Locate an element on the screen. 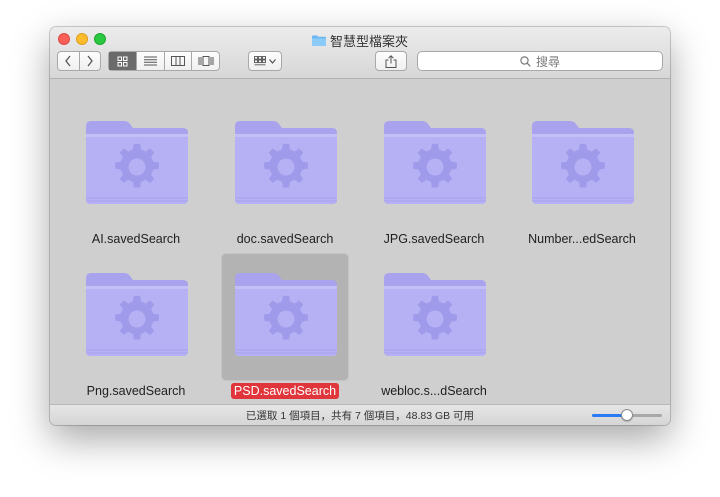  file-item: webloc.s...dSearch is located at coordinates (434, 328).